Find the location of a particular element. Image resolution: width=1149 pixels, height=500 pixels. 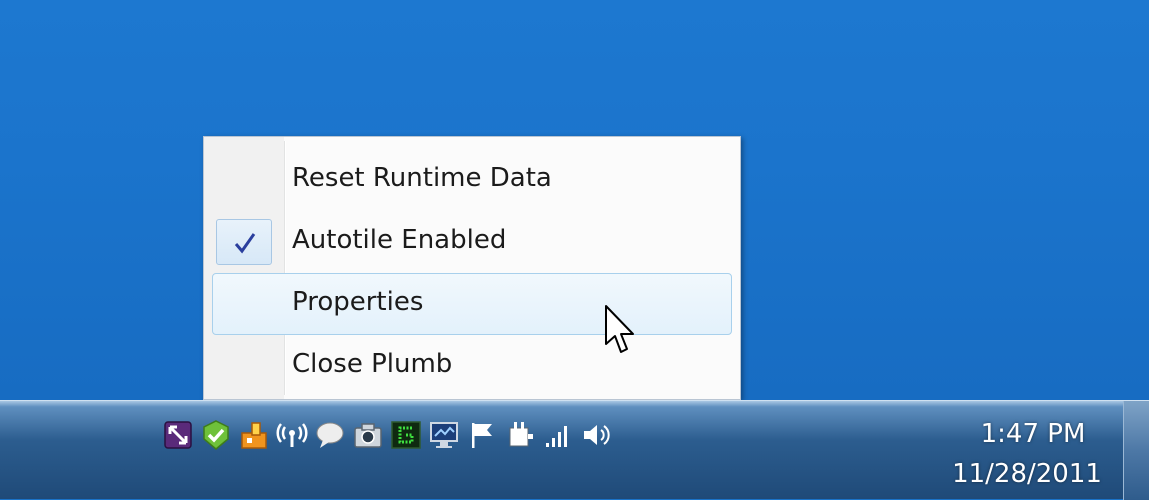

signal-bars-icon is located at coordinates (558, 435).